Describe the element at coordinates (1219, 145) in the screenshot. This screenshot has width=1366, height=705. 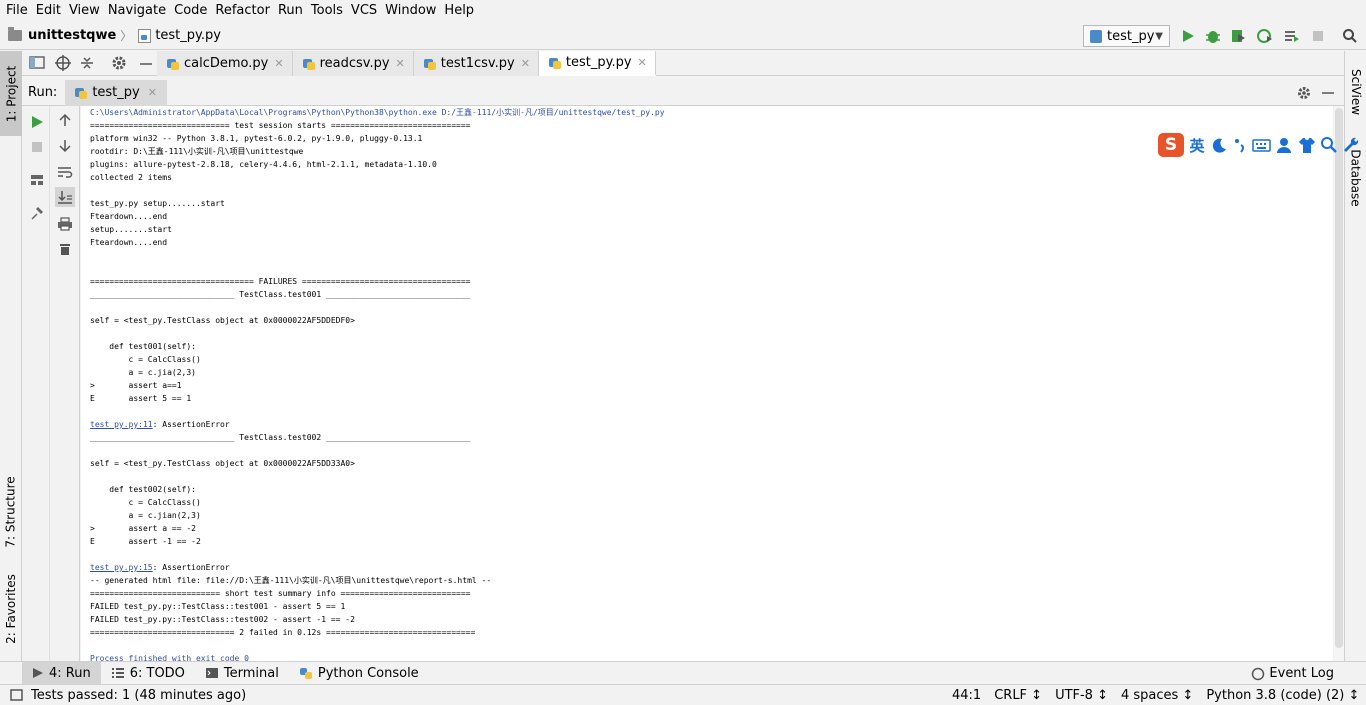
I see `moon-icon` at that location.